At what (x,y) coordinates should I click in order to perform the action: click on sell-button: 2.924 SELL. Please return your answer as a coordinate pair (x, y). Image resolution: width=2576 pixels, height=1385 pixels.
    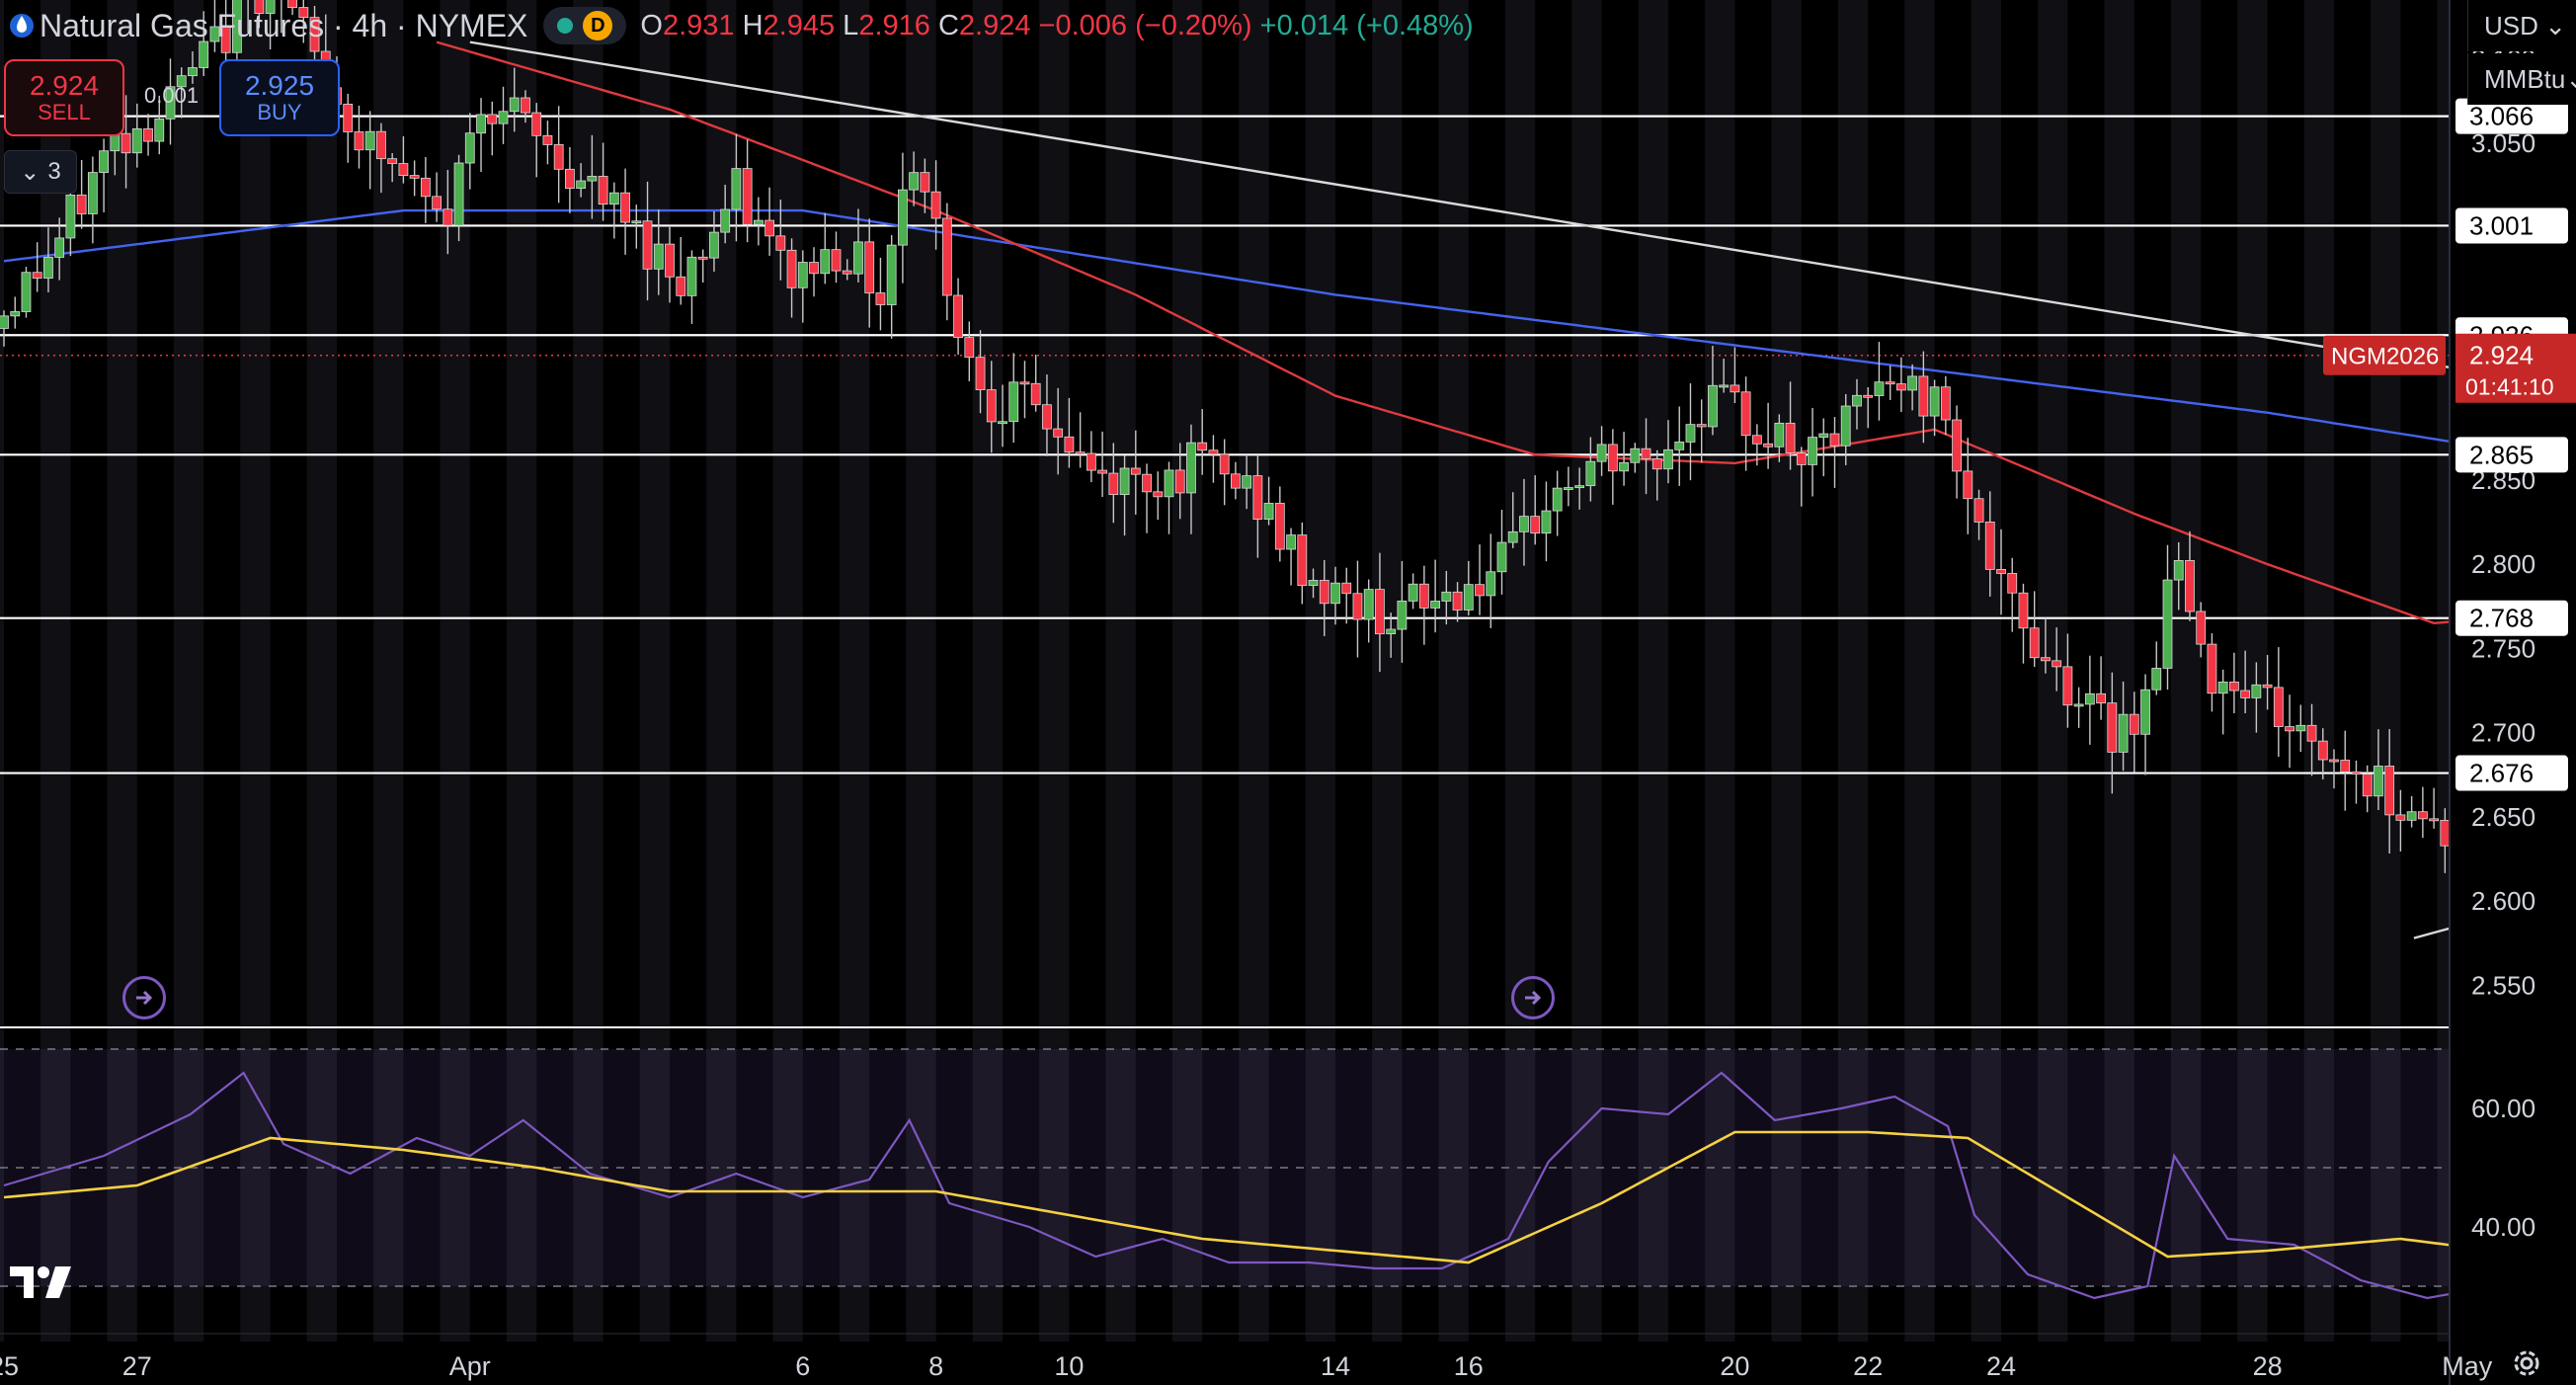
    Looking at the image, I should click on (64, 97).